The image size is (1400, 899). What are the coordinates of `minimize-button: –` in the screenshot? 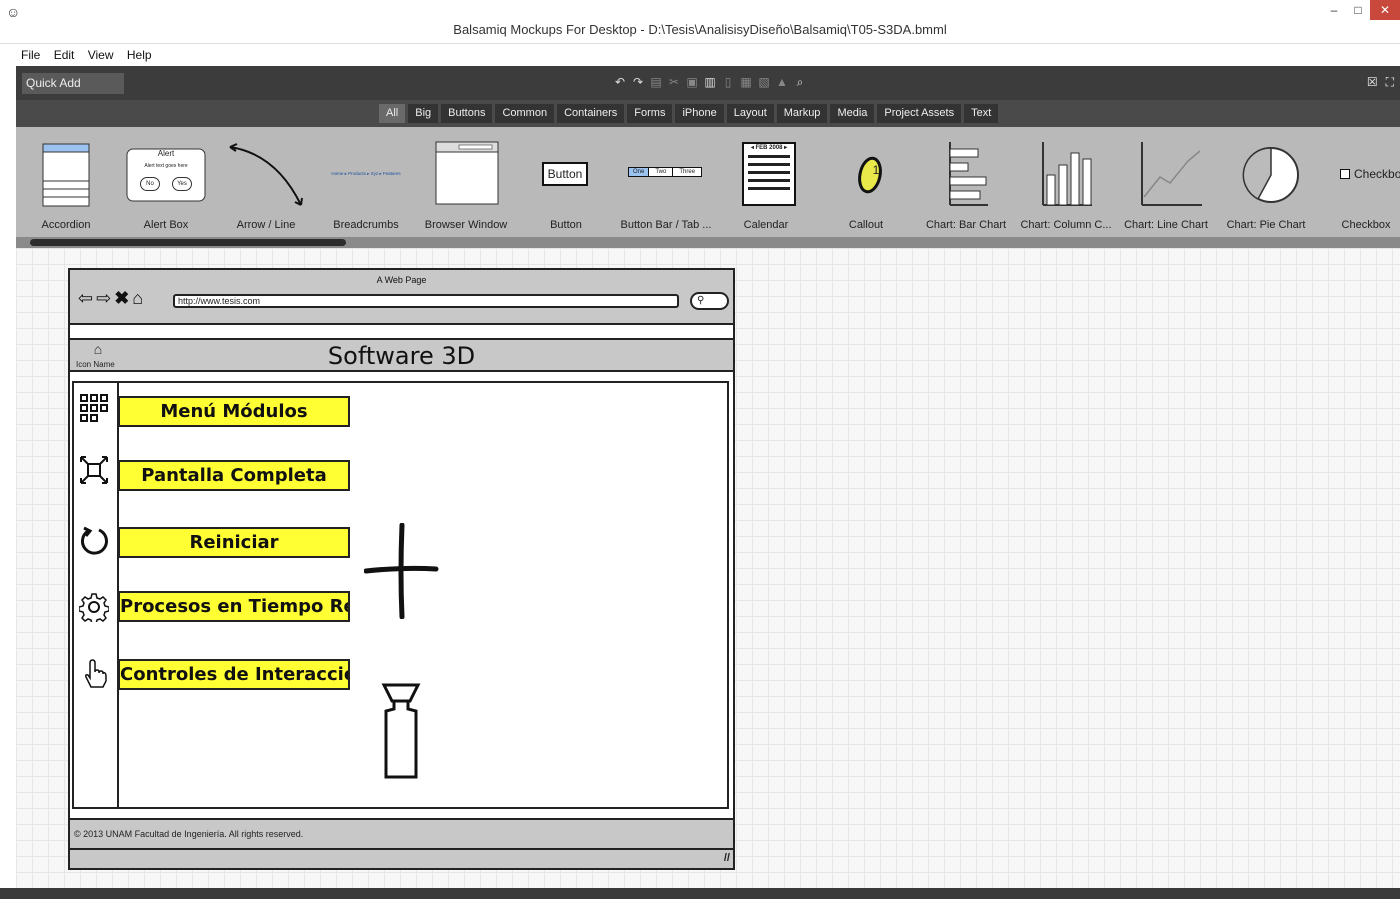 It's located at (1334, 10).